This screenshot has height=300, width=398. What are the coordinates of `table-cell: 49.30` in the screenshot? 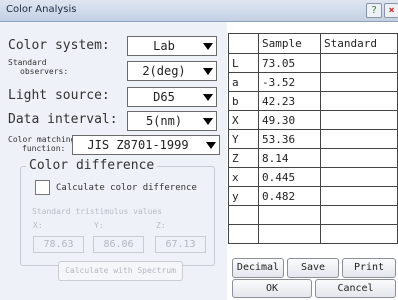 It's located at (289, 120).